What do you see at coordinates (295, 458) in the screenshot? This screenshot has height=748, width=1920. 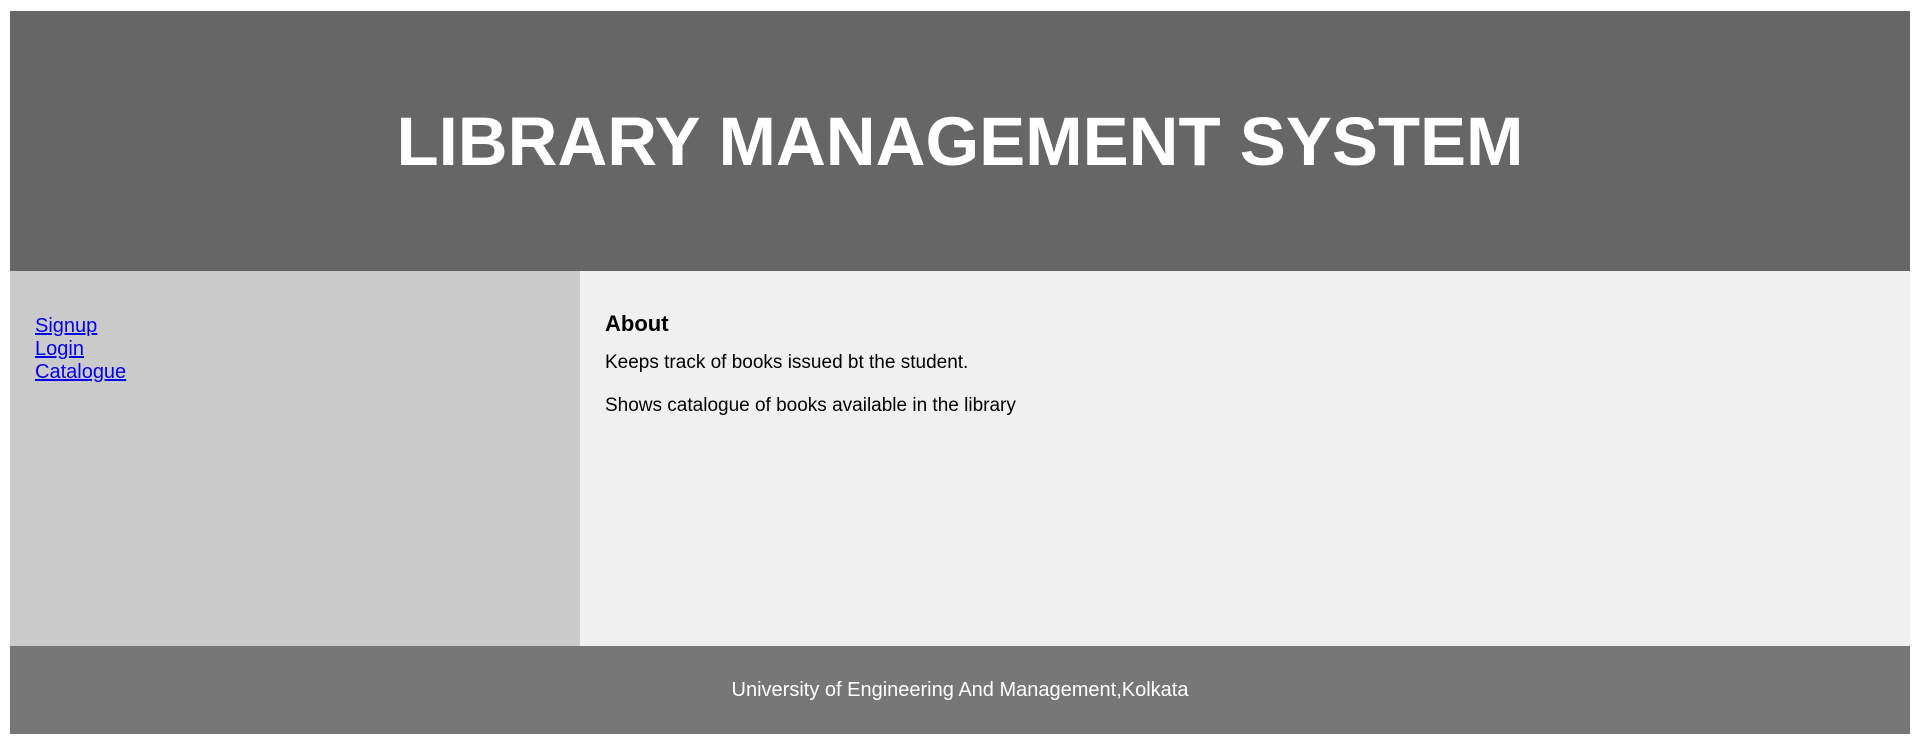 I see `sidebar-nav: Signup Login Catalogue` at bounding box center [295, 458].